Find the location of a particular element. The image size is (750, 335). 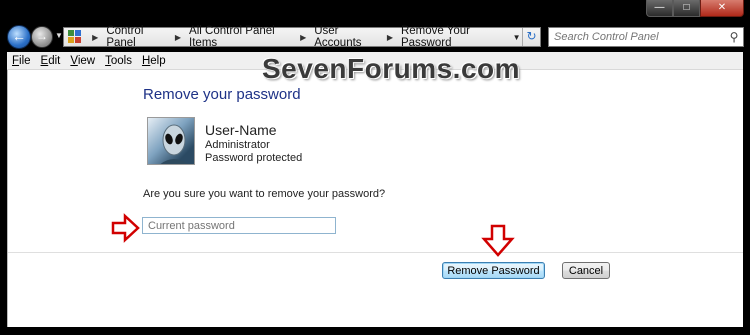

minimize-button: — is located at coordinates (659, 8).